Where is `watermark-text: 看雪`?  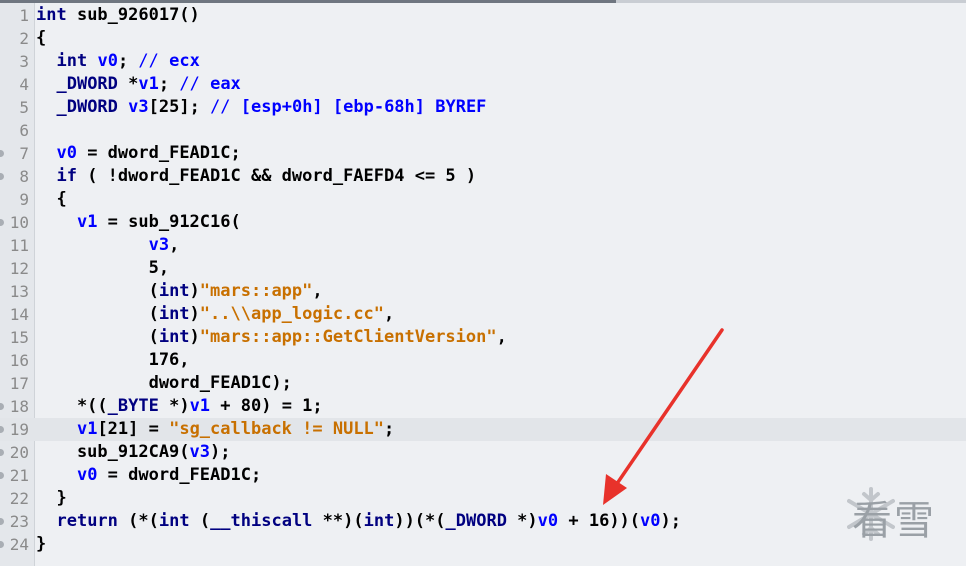 watermark-text: 看雪 is located at coordinates (894, 521).